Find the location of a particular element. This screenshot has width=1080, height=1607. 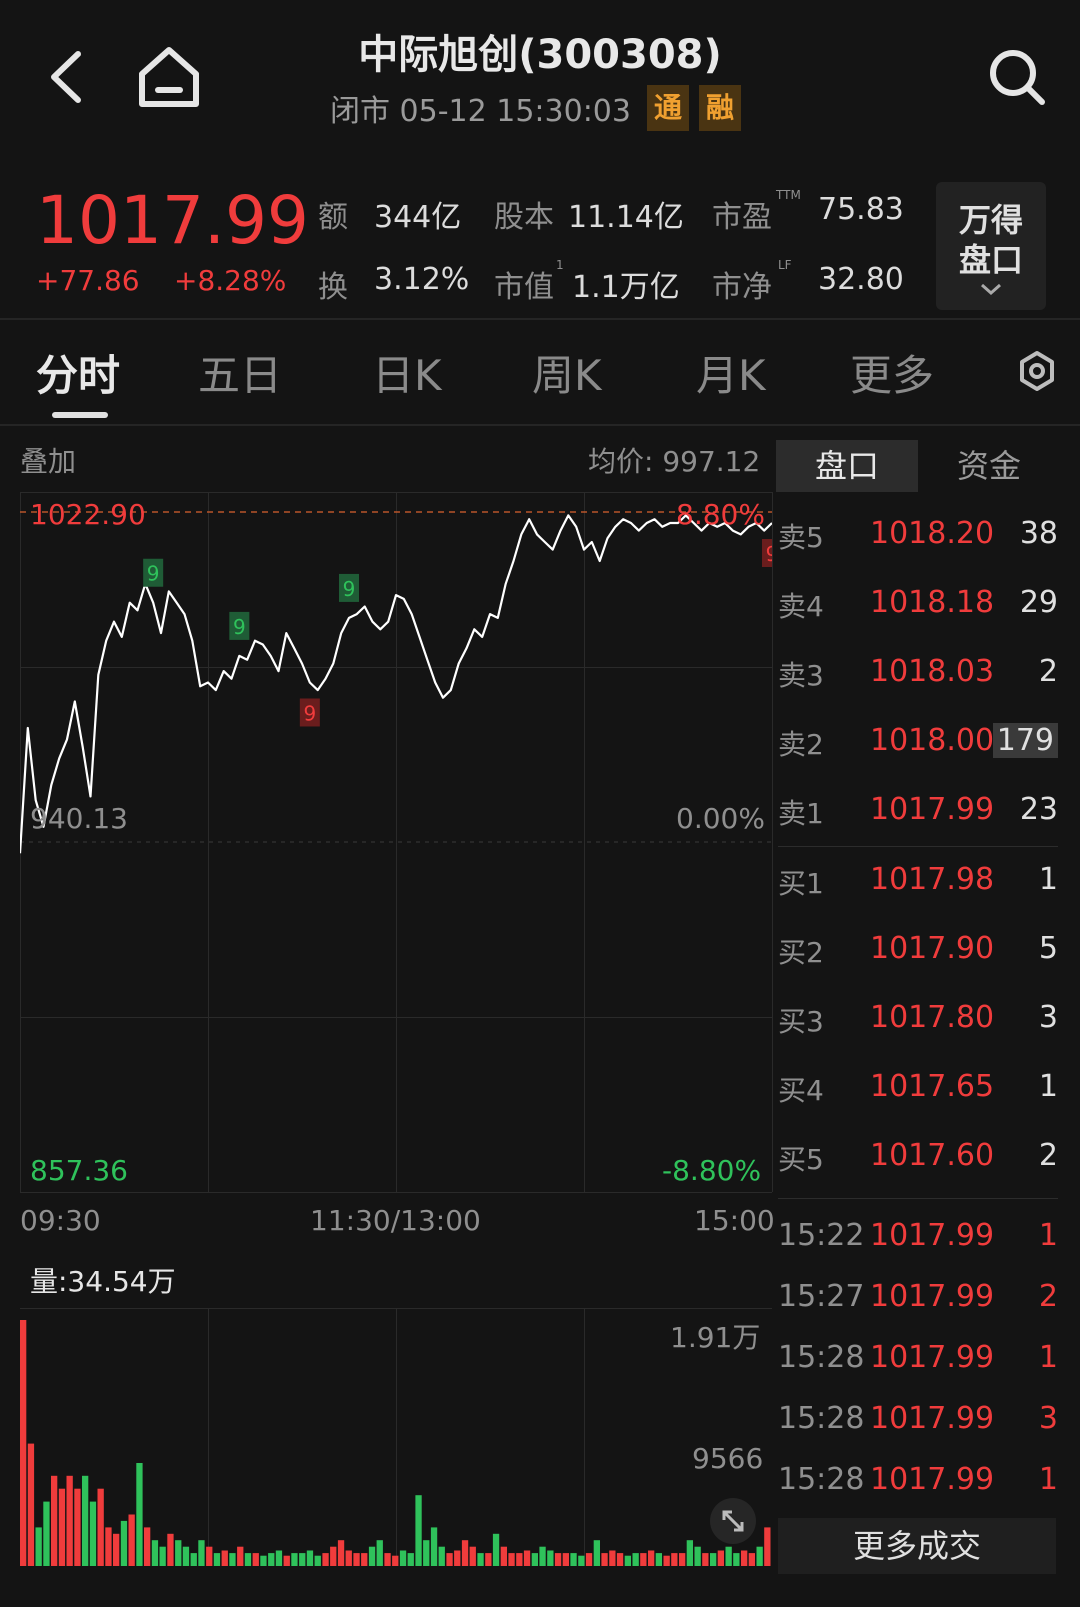

bid-row-5: 买5 1017.60 2 is located at coordinates (918, 1158).